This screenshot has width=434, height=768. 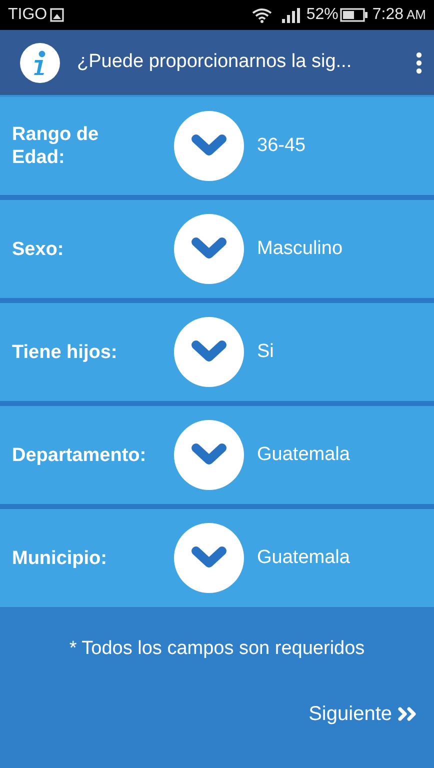 What do you see at coordinates (55, 146) in the screenshot?
I see `field-label: Rango de Edad:` at bounding box center [55, 146].